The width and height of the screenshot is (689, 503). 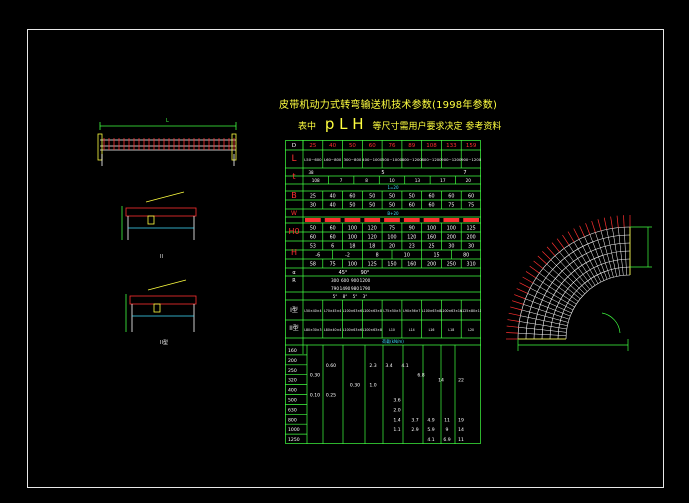 What do you see at coordinates (412, 330) in the screenshot?
I see `table-cell: L14` at bounding box center [412, 330].